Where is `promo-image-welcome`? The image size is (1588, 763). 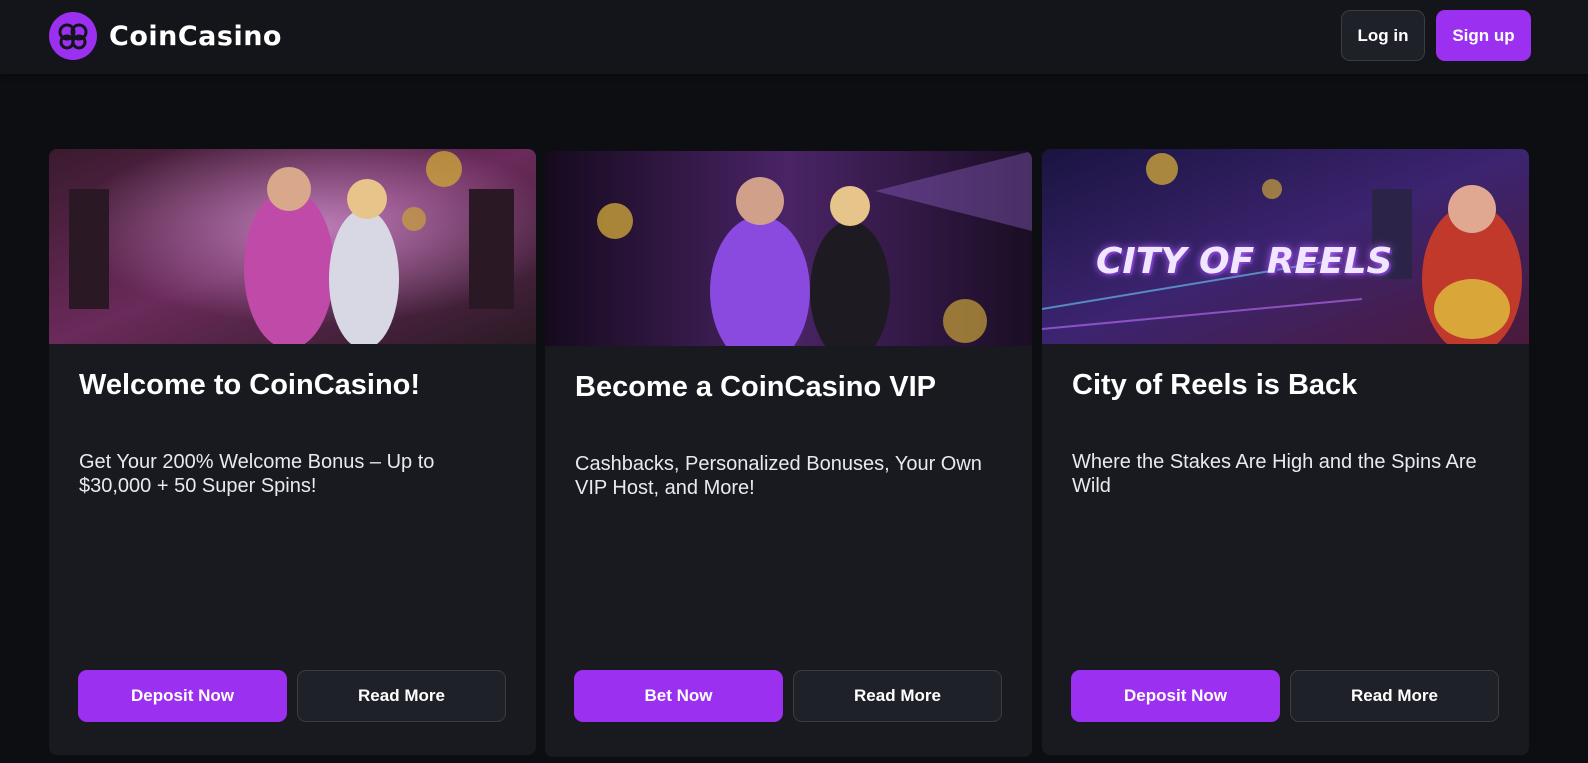 promo-image-welcome is located at coordinates (292, 246).